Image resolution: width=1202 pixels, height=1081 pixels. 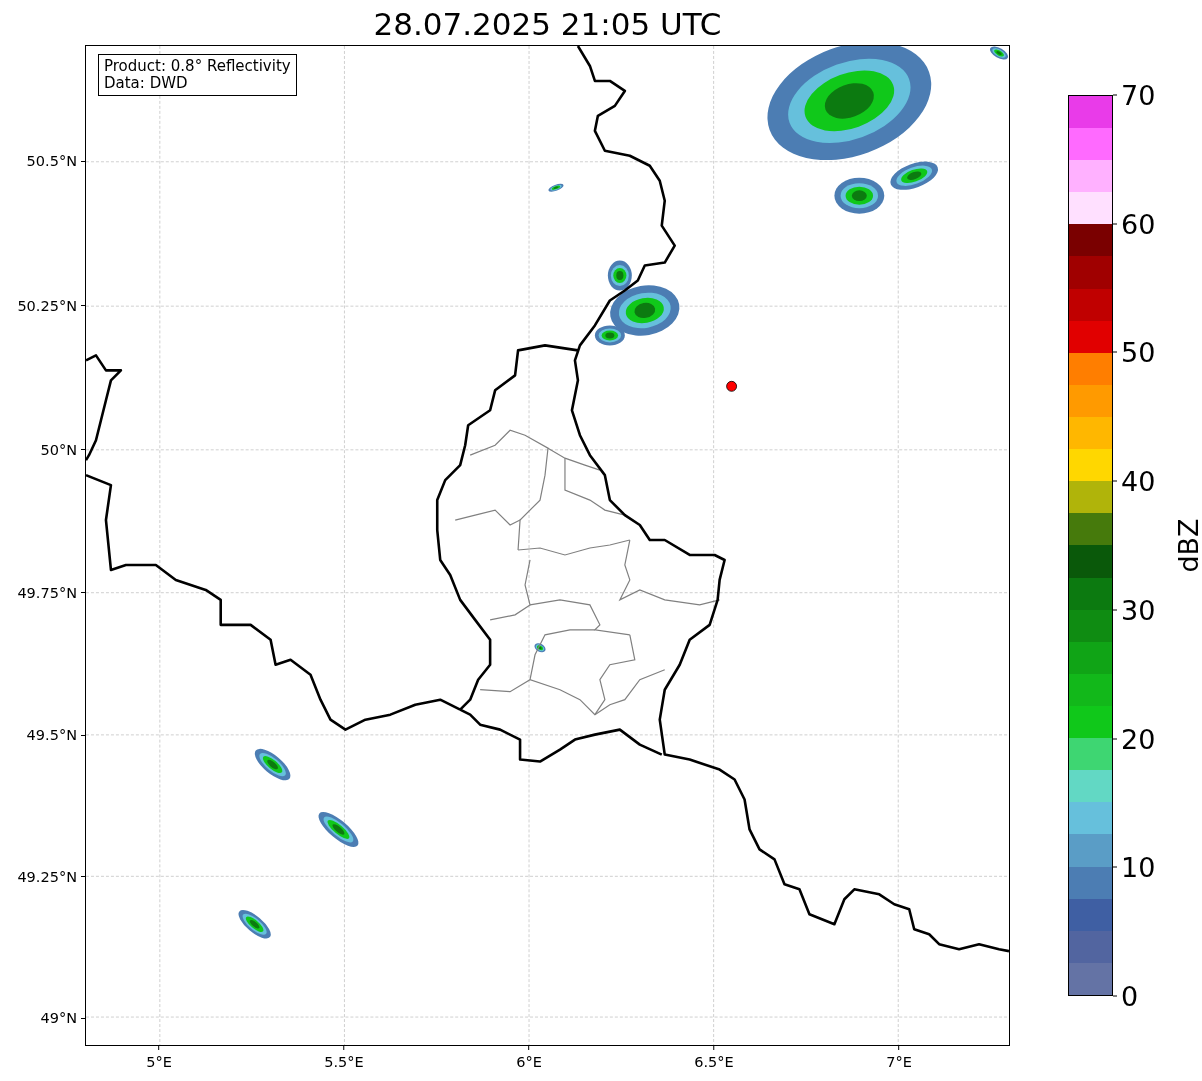 I want to click on chart-title: 28.07.2025 21:05 UTC, so click(x=547, y=24).